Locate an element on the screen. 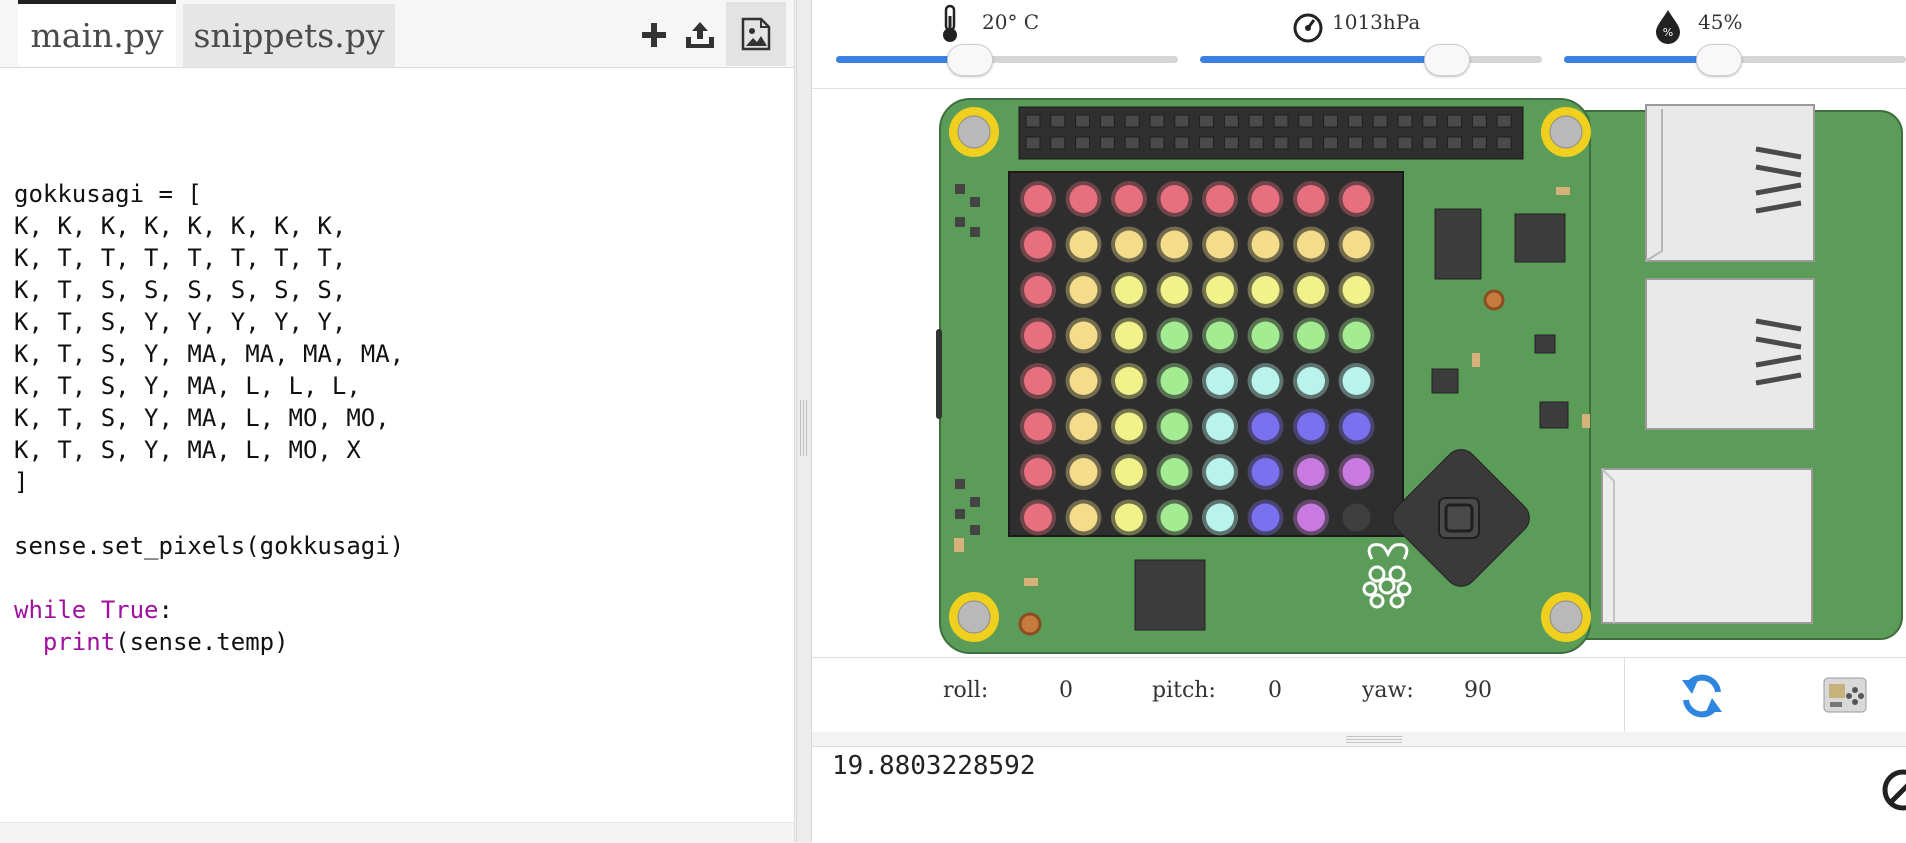 This screenshot has height=843, width=1906. humidity-slider is located at coordinates (1735, 60).